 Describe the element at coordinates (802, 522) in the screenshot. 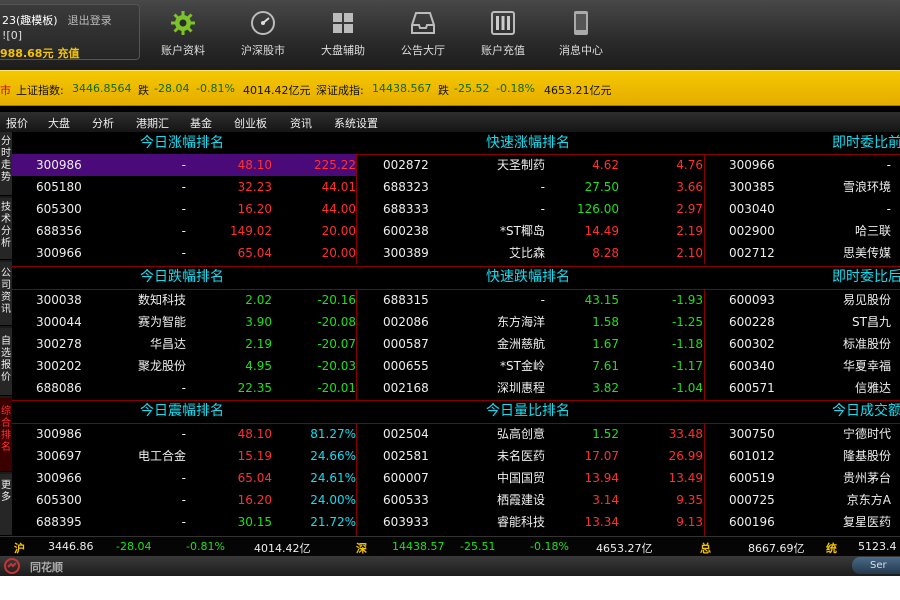

I see `table-row: 600196 复星医药` at that location.